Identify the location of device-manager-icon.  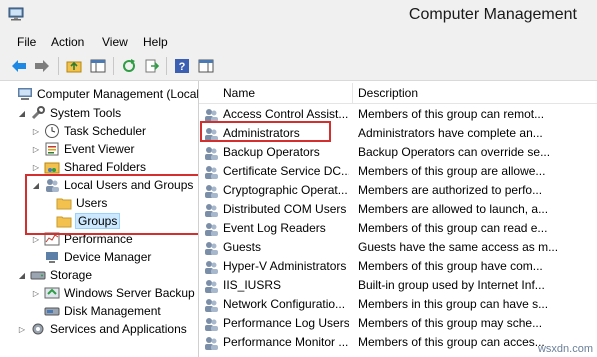
(52, 257).